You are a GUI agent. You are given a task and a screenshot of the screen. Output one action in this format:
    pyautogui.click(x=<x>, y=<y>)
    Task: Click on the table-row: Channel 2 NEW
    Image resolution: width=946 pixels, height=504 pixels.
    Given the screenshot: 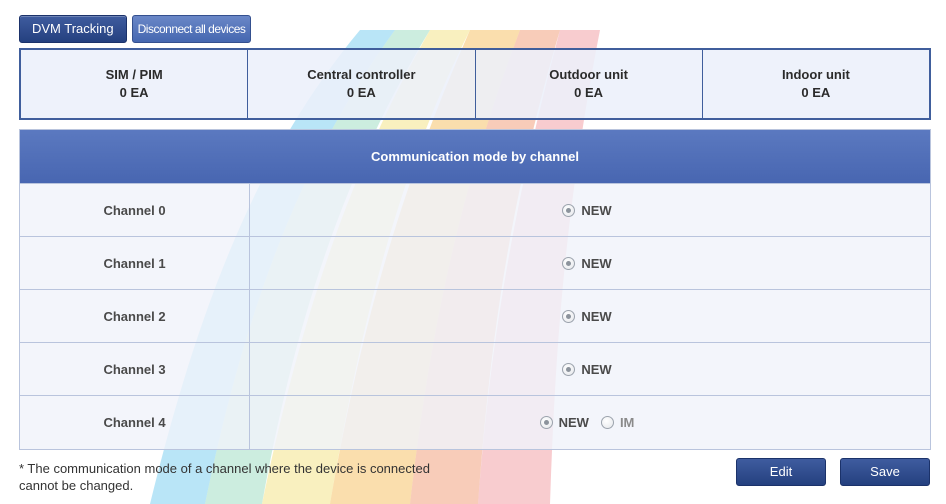 What is the action you would take?
    pyautogui.click(x=475, y=316)
    